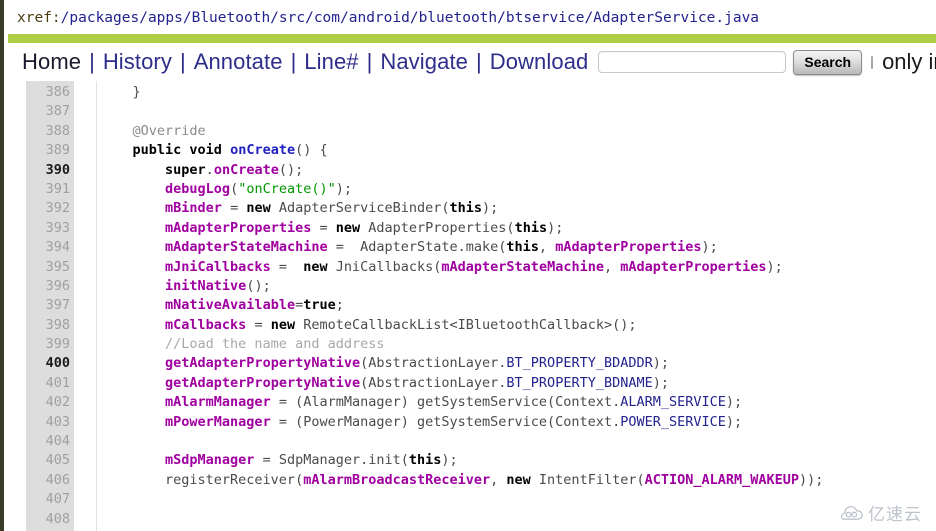 This screenshot has width=936, height=531. Describe the element at coordinates (48, 228) in the screenshot. I see `line-number: 393` at that location.